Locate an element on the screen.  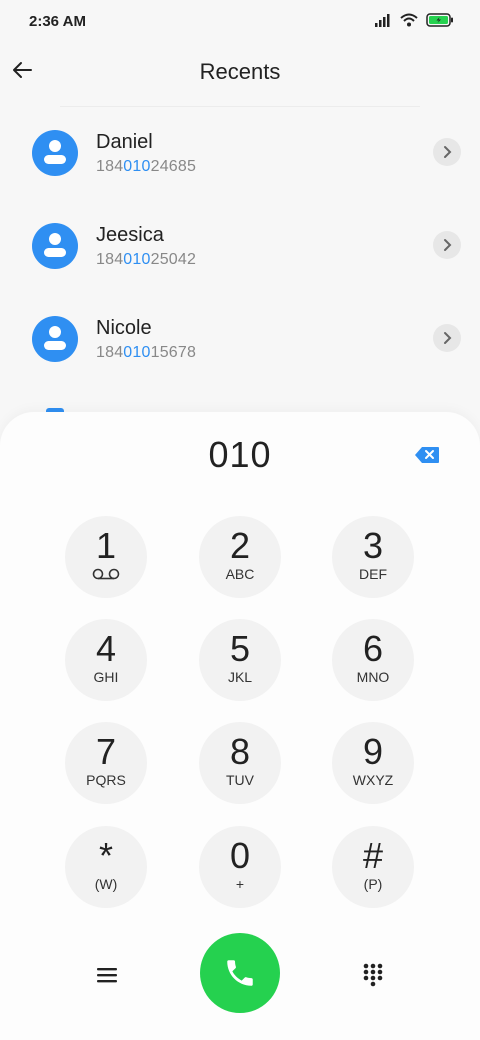
contact-name: Jeesica is located at coordinates (130, 235).